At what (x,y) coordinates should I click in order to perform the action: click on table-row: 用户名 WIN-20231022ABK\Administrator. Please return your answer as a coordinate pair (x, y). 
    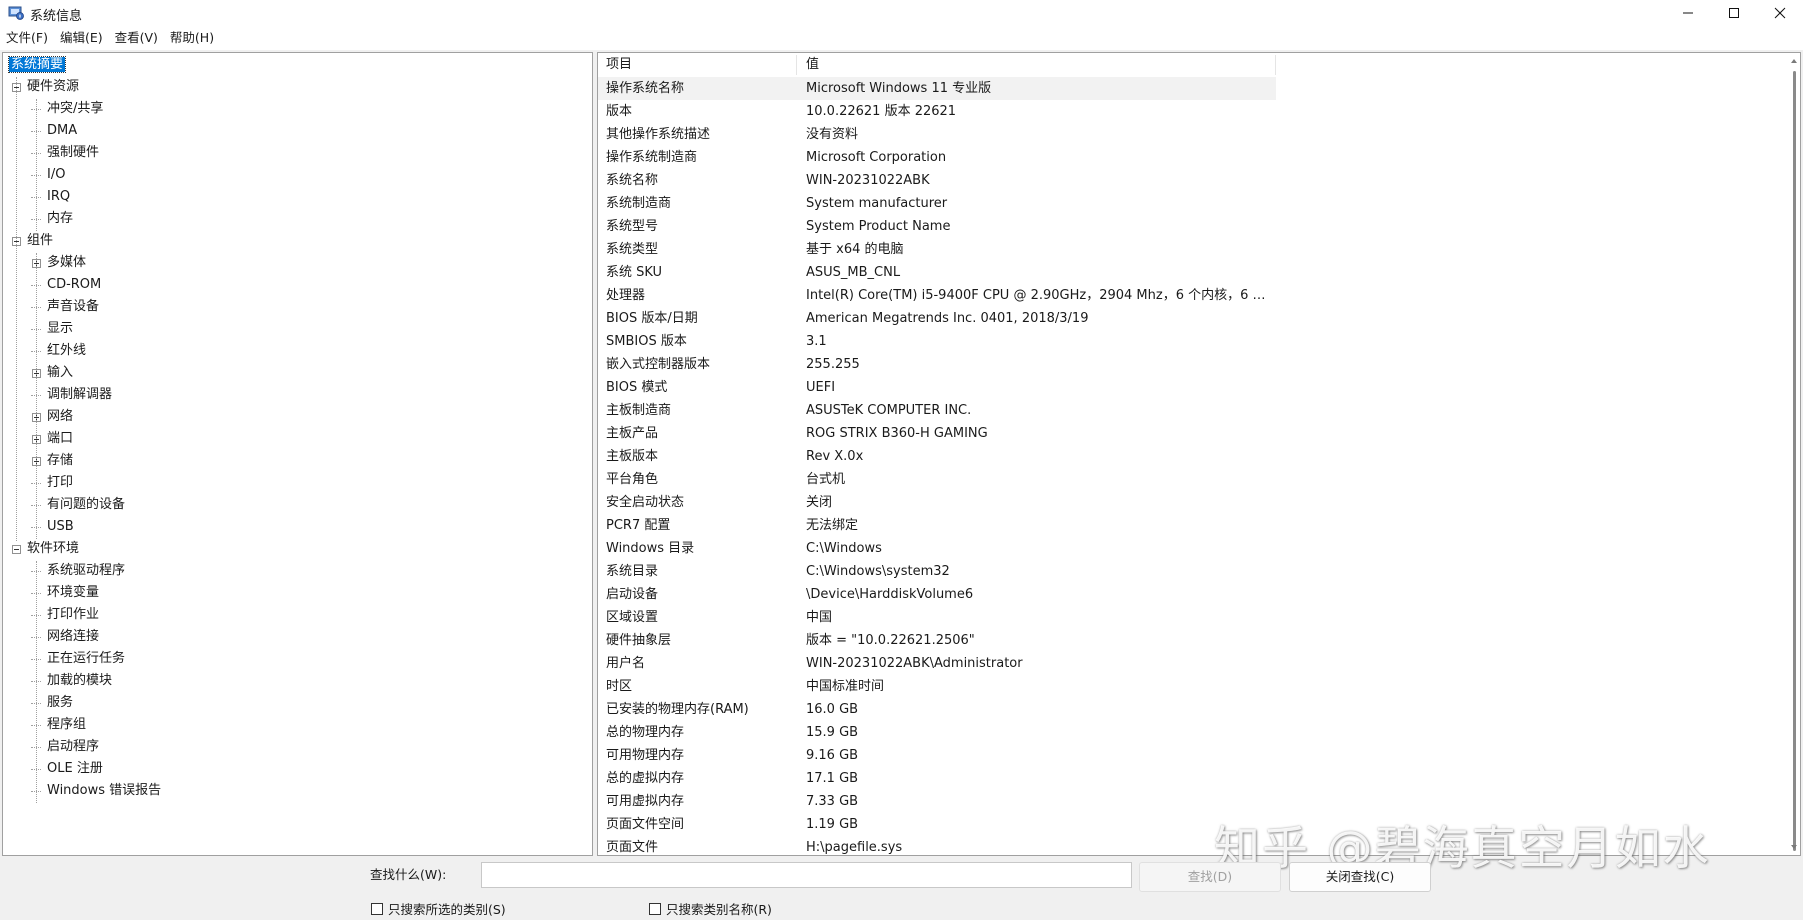
    Looking at the image, I should click on (937, 663).